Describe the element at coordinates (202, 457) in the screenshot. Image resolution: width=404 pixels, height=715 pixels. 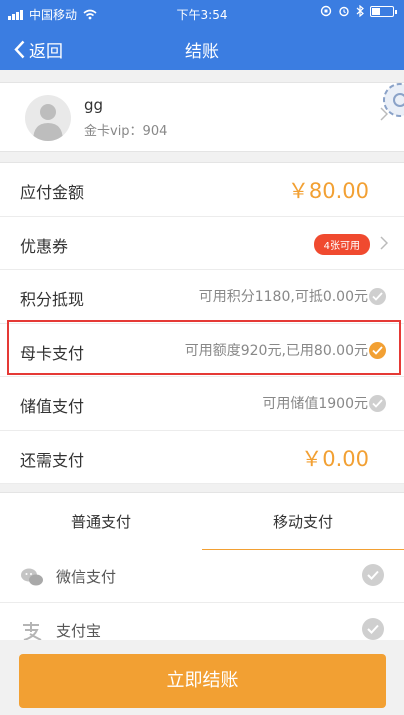
I see `row-remaining: 还需支付 ￥0.00` at that location.